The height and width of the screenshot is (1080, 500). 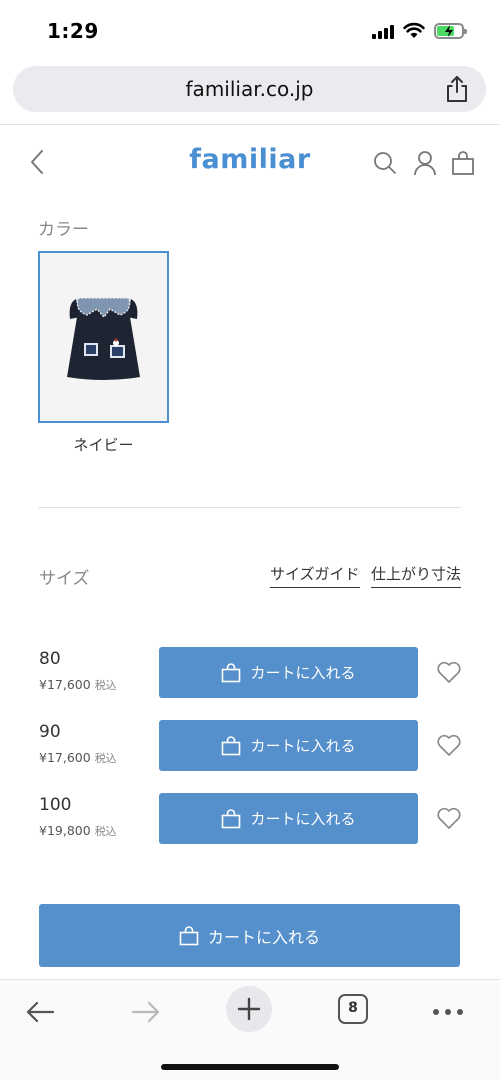 What do you see at coordinates (457, 89) in the screenshot?
I see `share-icon` at bounding box center [457, 89].